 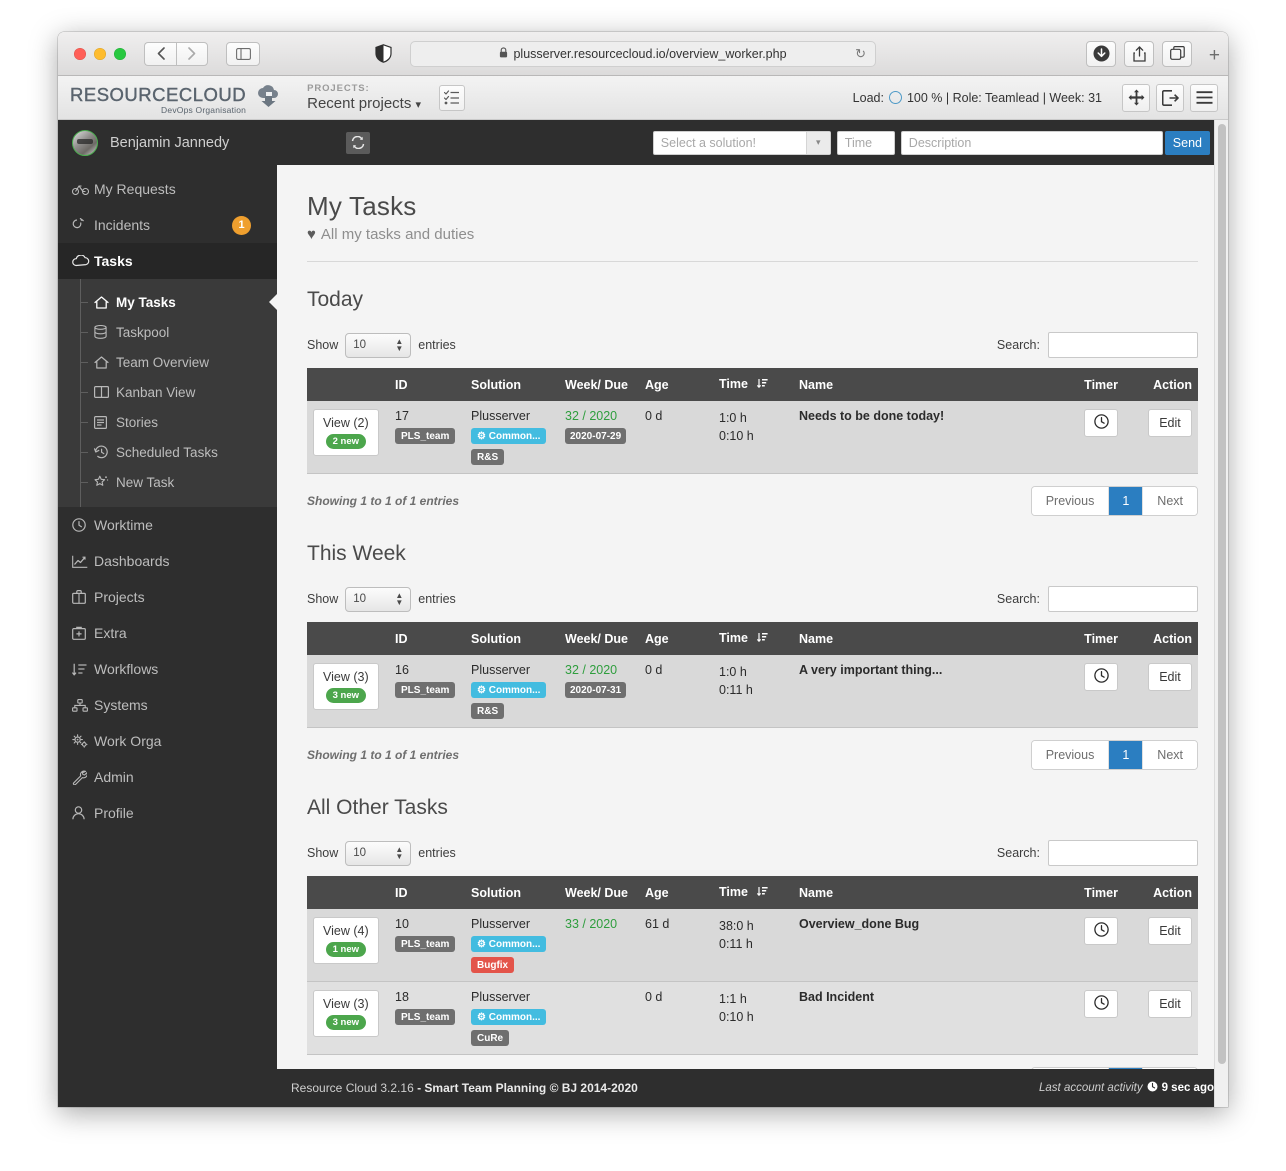 I want to click on sidebar-item-stories: Stories, so click(x=167, y=422).